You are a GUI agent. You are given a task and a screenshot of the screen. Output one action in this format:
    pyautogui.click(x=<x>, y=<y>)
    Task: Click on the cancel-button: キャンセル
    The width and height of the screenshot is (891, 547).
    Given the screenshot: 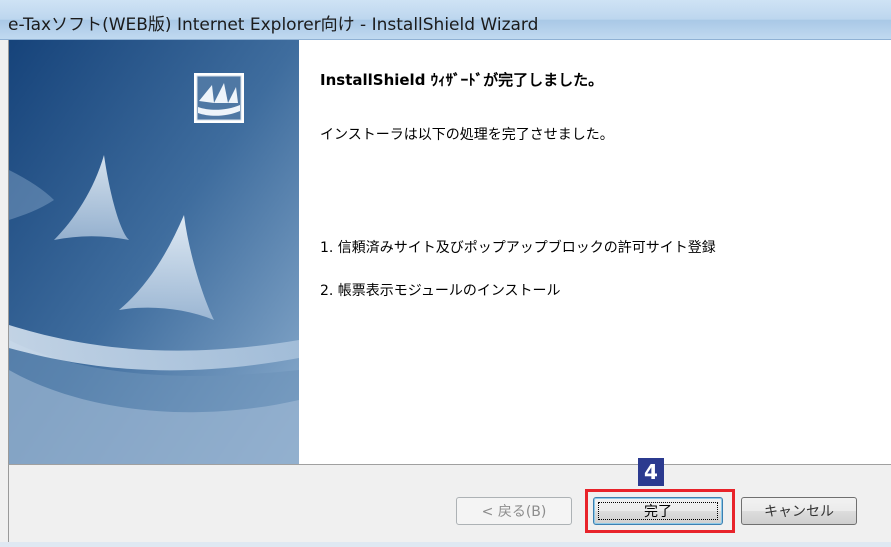 What is the action you would take?
    pyautogui.click(x=799, y=511)
    